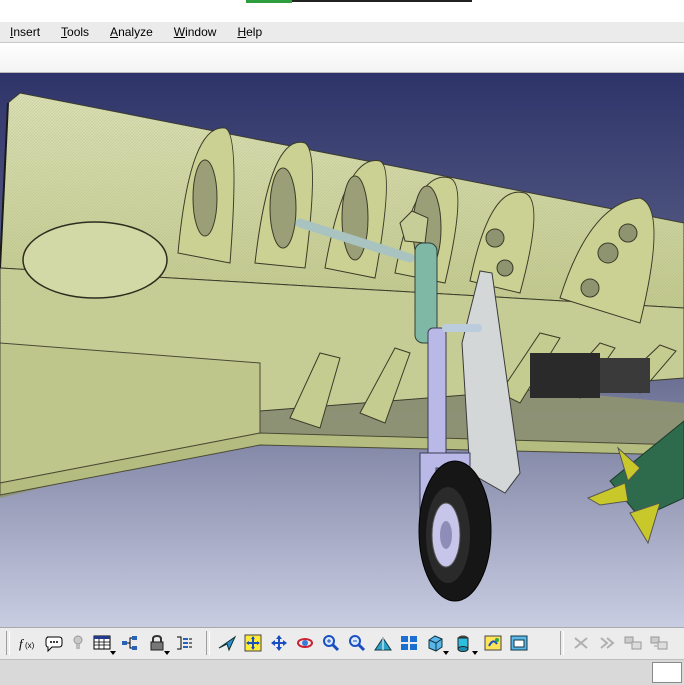  What do you see at coordinates (75, 32) in the screenshot?
I see `menu-tools: Tools` at bounding box center [75, 32].